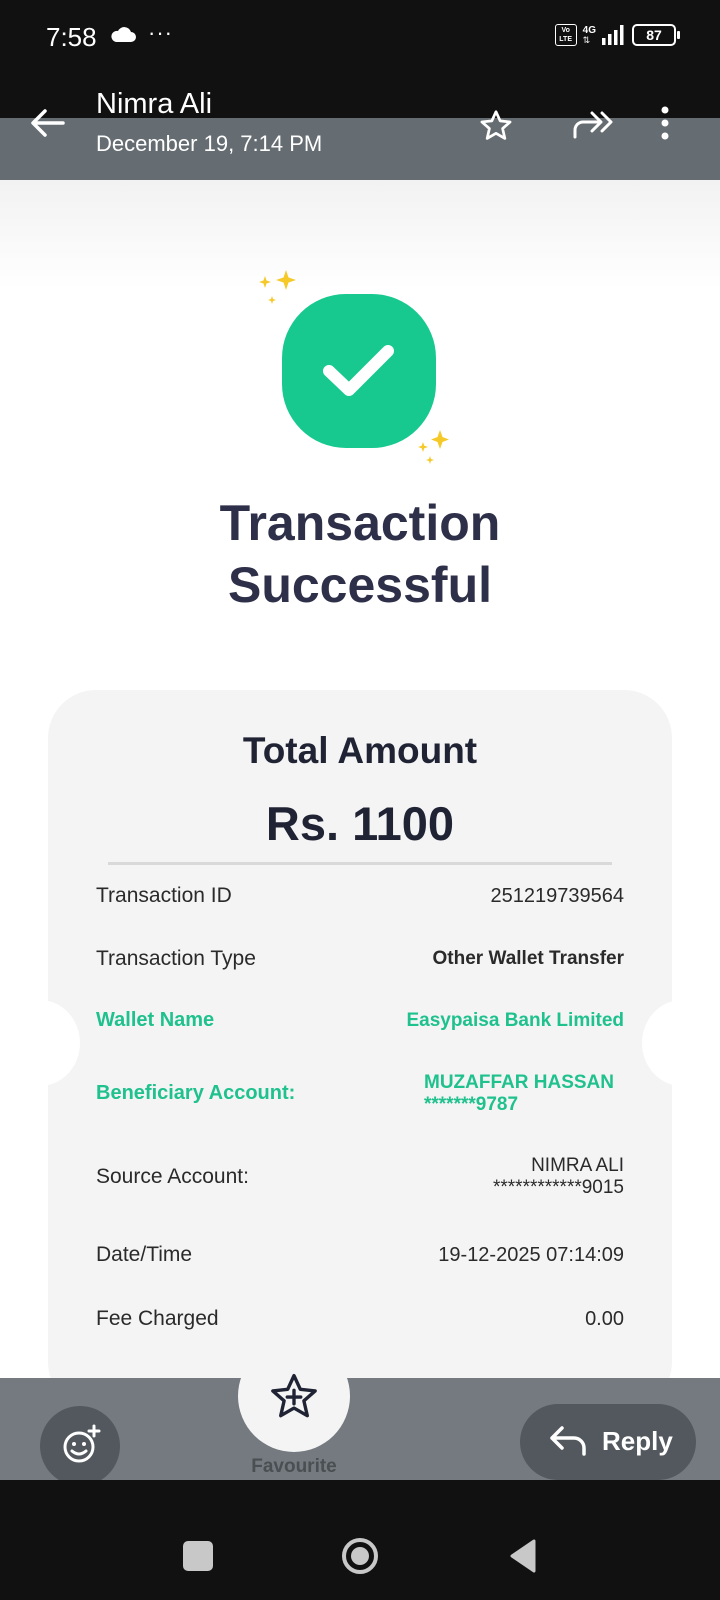 This screenshot has height=1600, width=720. Describe the element at coordinates (196, 1093) in the screenshot. I see `beneficiary-account-label: Beneficiary Account:` at that location.